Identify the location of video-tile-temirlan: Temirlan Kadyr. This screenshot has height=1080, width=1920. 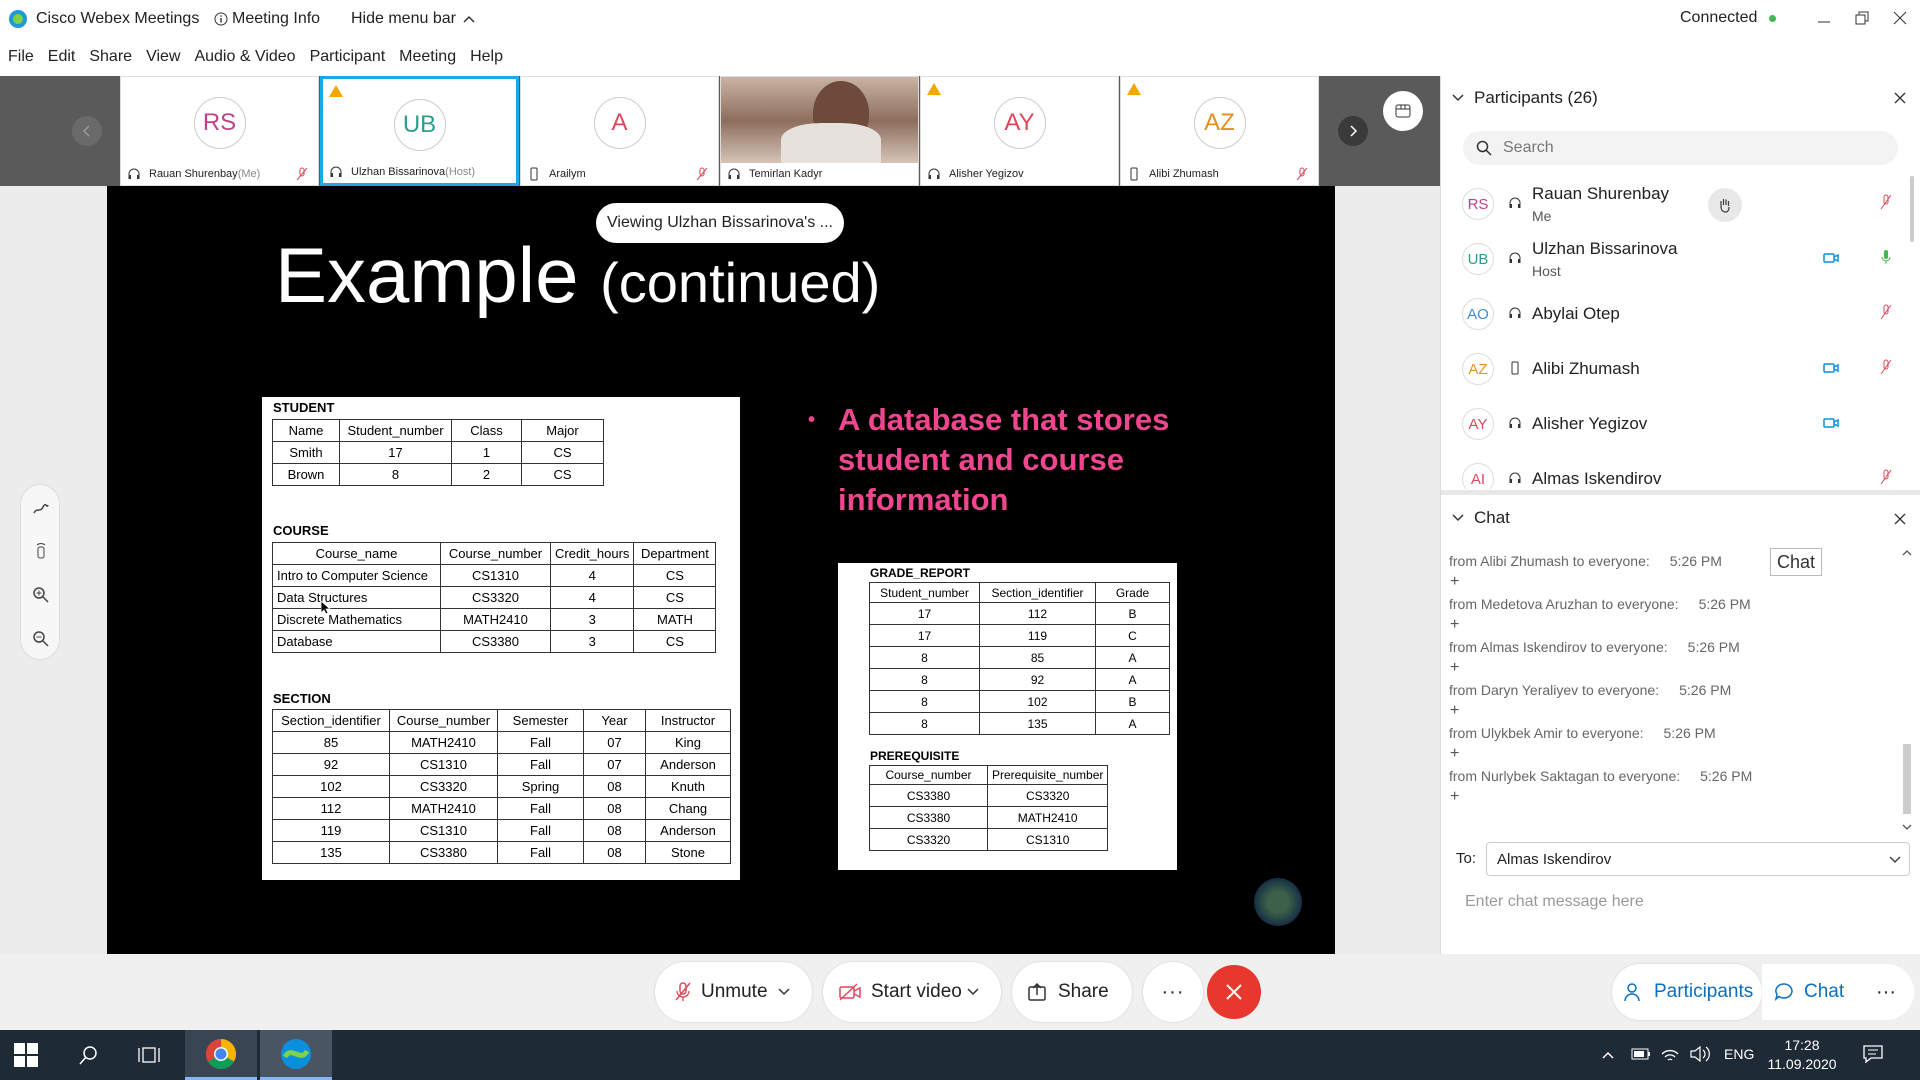
(819, 131).